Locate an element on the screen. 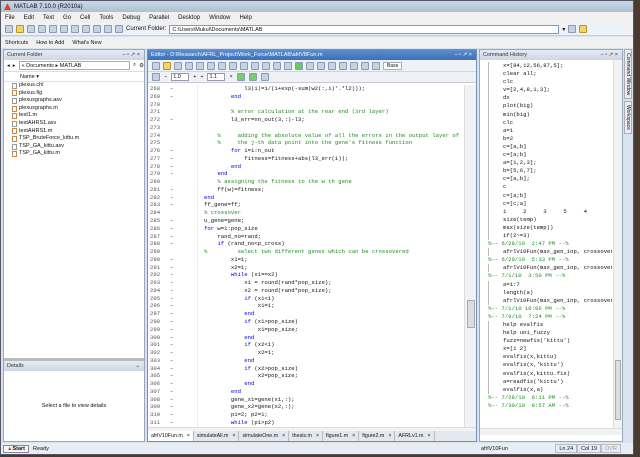 The width and height of the screenshot is (640, 457). increment-label: + is located at coordinates (194, 77).